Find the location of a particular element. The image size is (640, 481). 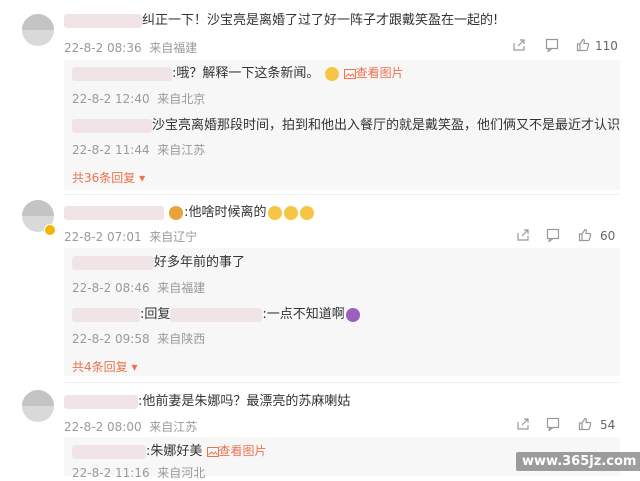

comment-date: 22-8-2 07:01 is located at coordinates (103, 237).